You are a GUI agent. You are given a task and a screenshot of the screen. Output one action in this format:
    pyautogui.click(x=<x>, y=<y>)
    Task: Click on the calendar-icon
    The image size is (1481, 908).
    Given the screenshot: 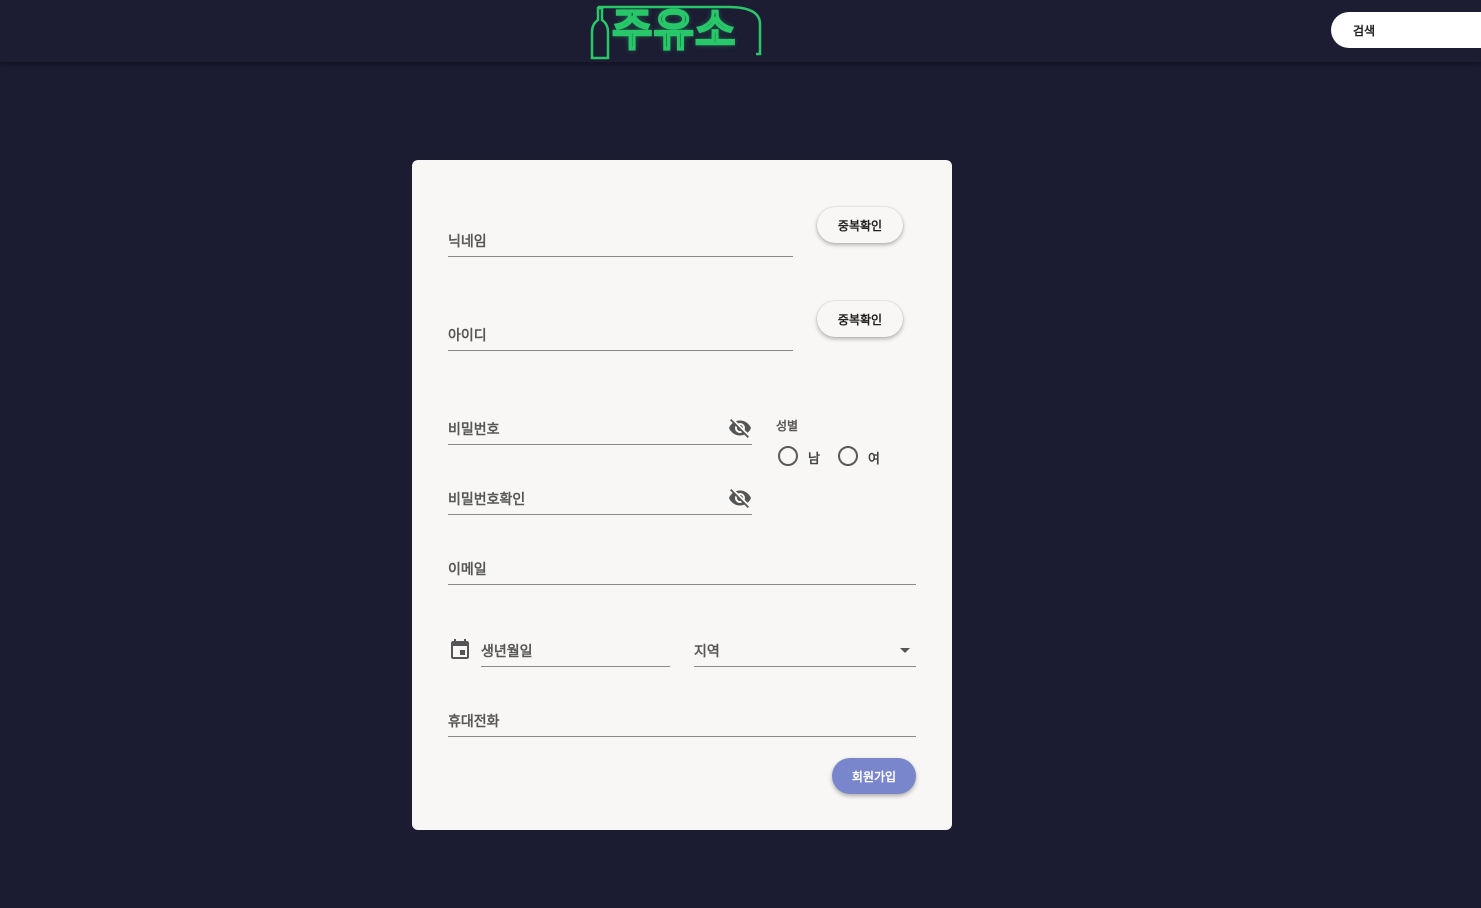 What is the action you would take?
    pyautogui.click(x=460, y=650)
    